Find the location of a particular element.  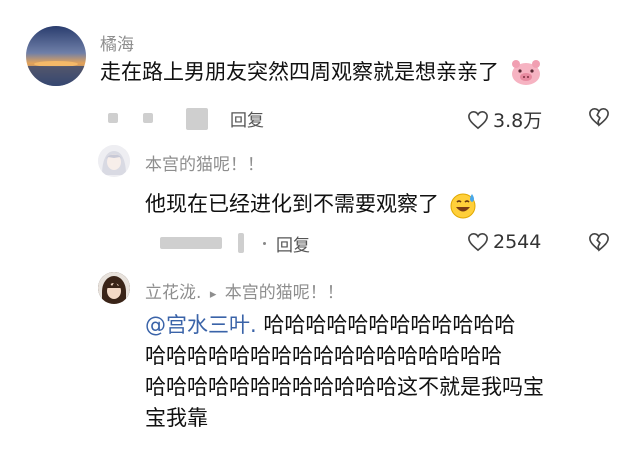

comment-1-text: 走在路上男朋友突然四周观察就是想亲亲了 is located at coordinates (321, 72).